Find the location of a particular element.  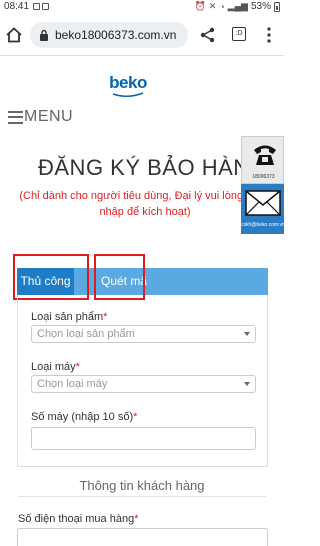

machine-type-select: Chọn loại máy is located at coordinates (143, 384).